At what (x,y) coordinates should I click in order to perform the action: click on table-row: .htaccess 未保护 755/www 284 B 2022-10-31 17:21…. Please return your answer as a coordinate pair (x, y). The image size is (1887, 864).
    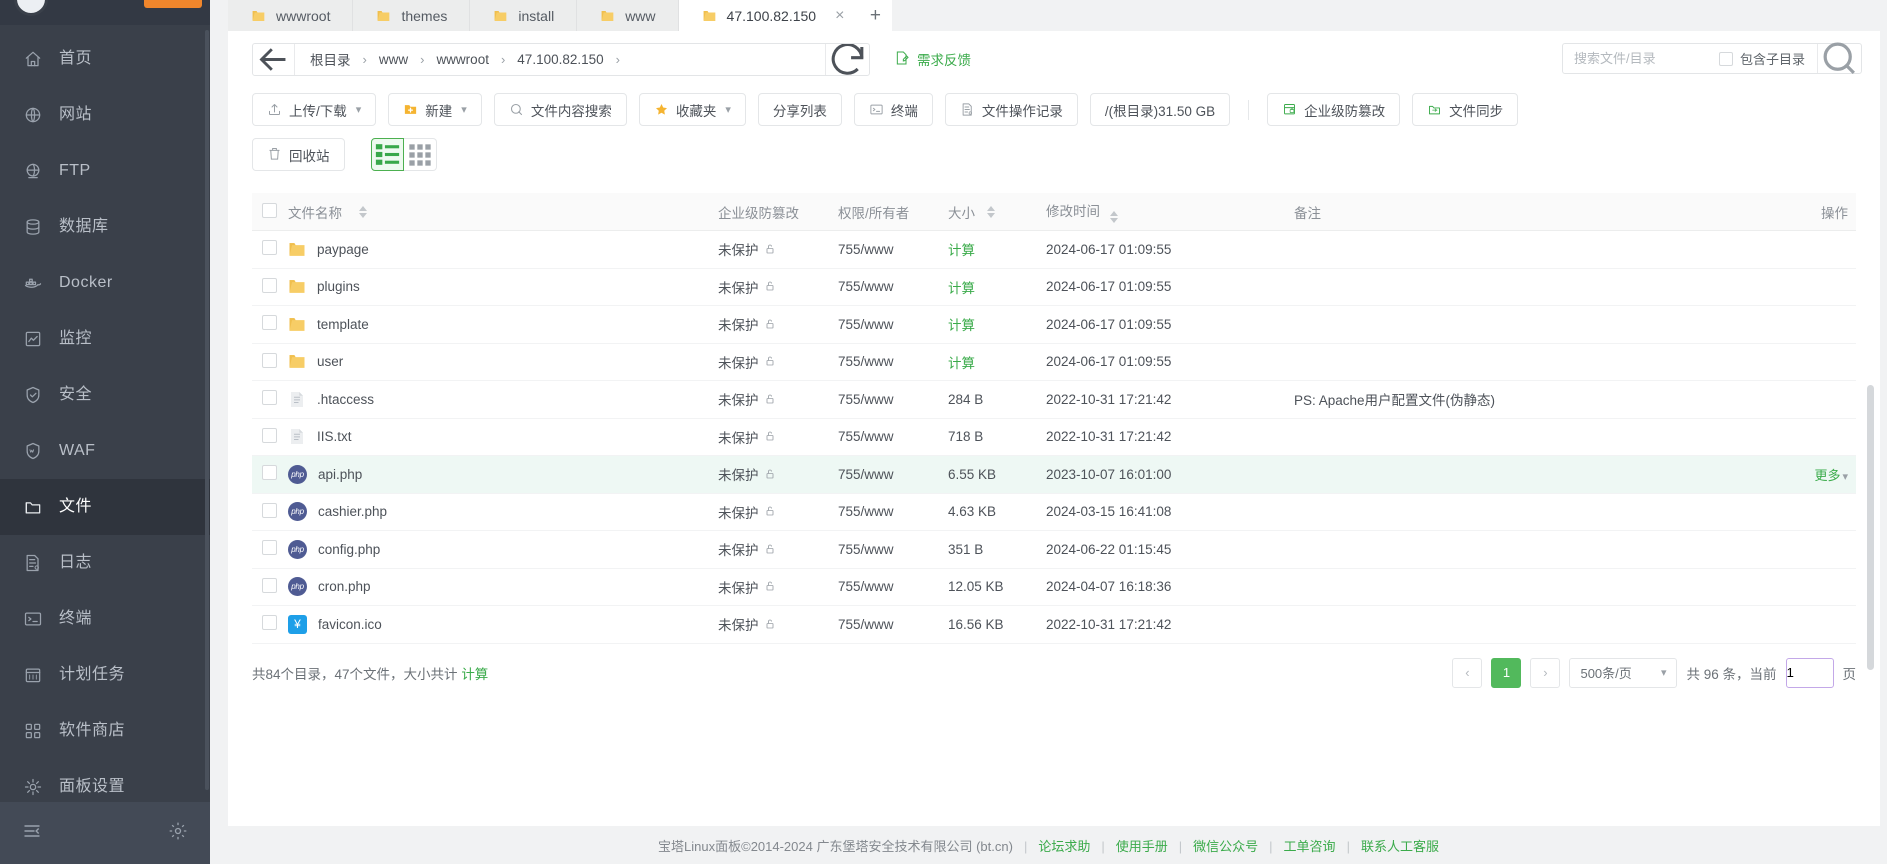
    Looking at the image, I should click on (1054, 400).